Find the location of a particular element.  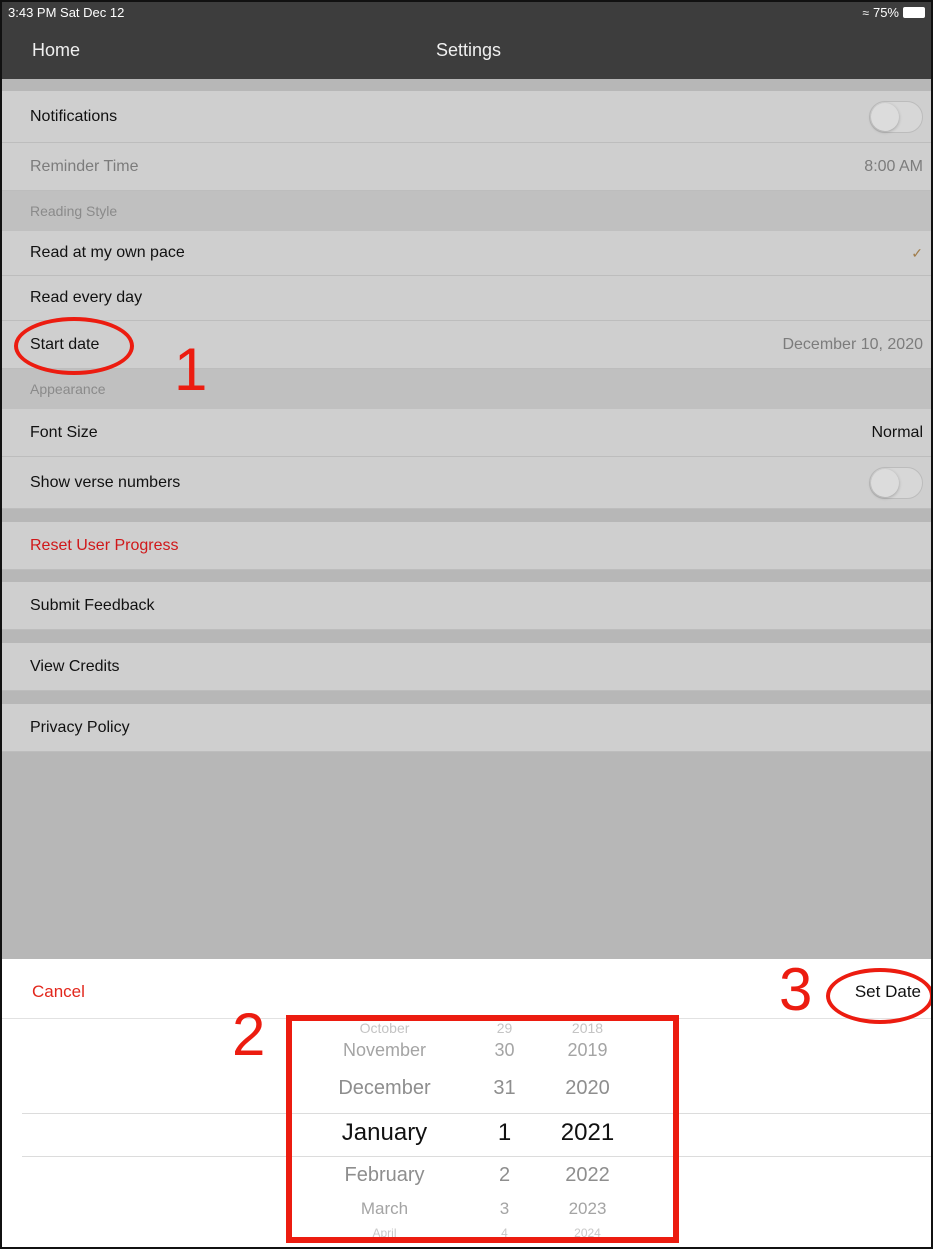

annotation-circle-set-date is located at coordinates (878, 996).